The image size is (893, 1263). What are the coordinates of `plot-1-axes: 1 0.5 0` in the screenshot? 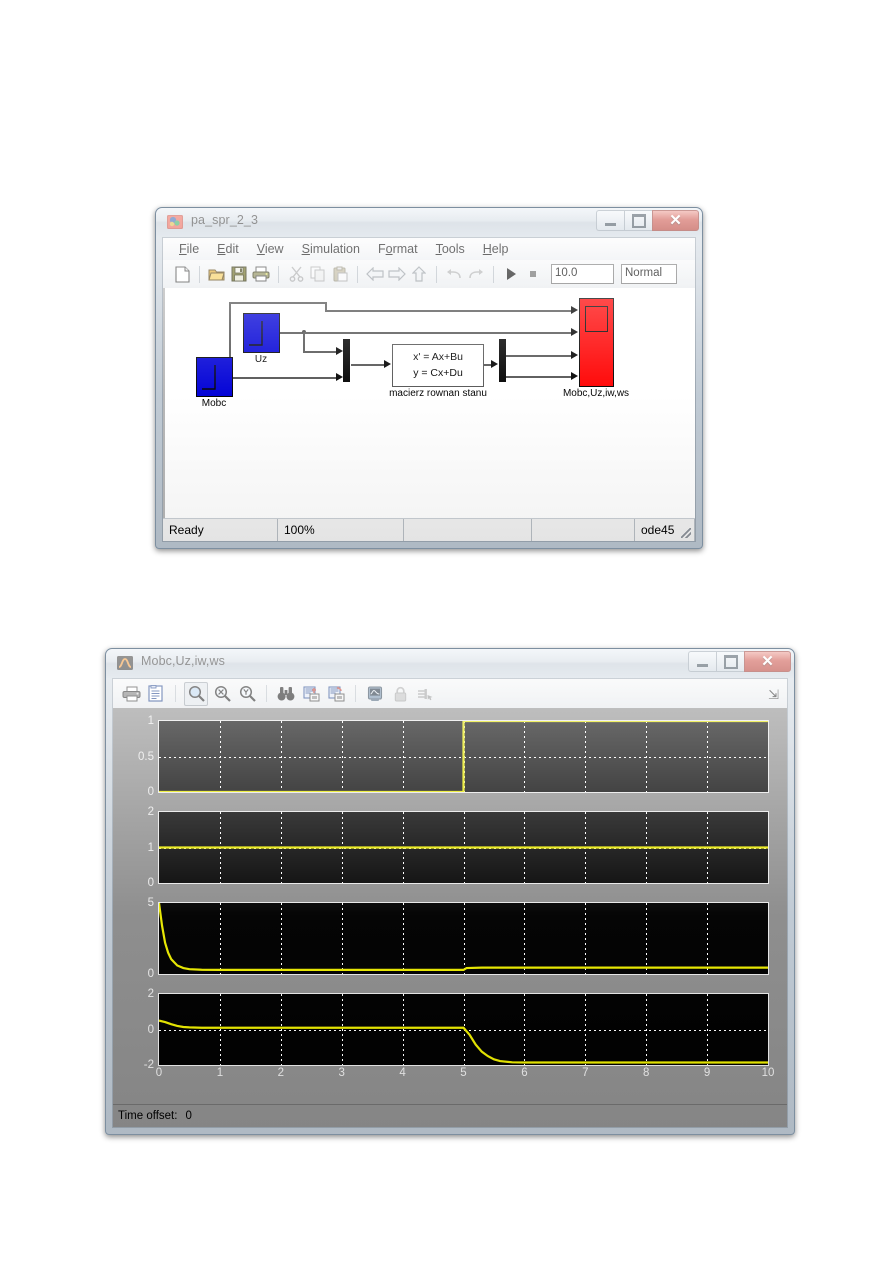 It's located at (453, 756).